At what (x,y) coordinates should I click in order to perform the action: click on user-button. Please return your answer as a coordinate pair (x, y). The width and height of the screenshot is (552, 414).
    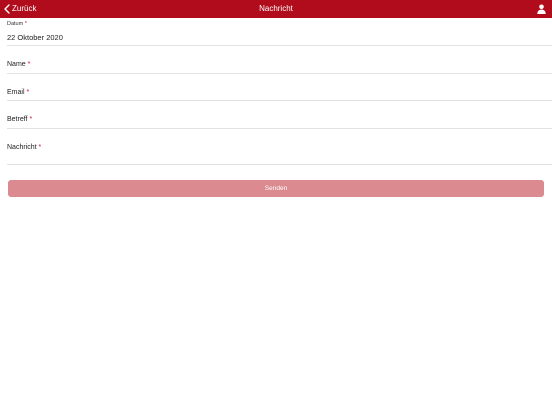
    Looking at the image, I should click on (541, 9).